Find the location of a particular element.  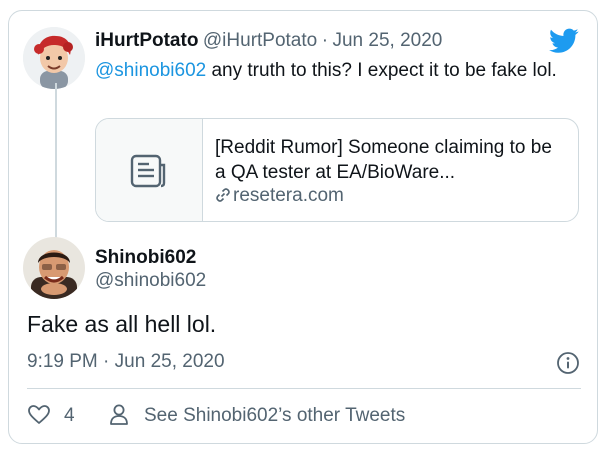

document-icon is located at coordinates (148, 171).